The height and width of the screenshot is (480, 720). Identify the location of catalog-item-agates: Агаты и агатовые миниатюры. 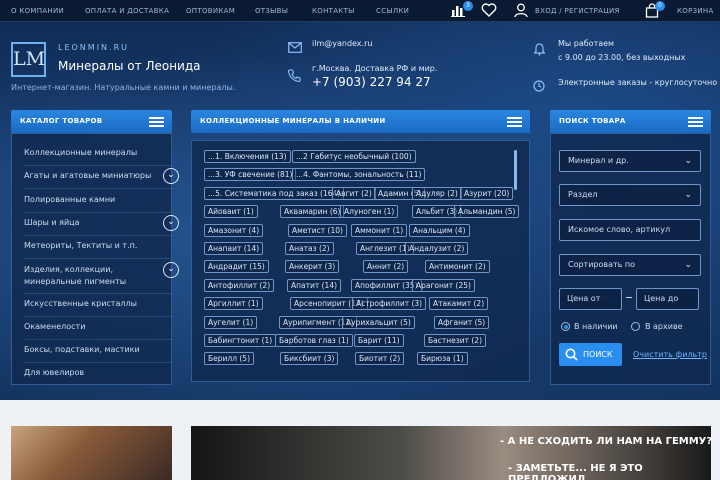
(87, 175).